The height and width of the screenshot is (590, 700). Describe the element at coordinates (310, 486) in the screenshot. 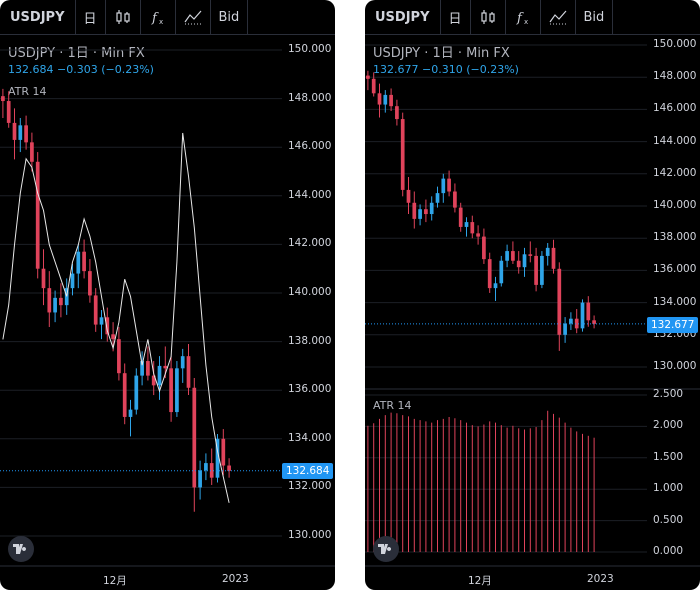

I see `price-axis-label: 132.000` at that location.